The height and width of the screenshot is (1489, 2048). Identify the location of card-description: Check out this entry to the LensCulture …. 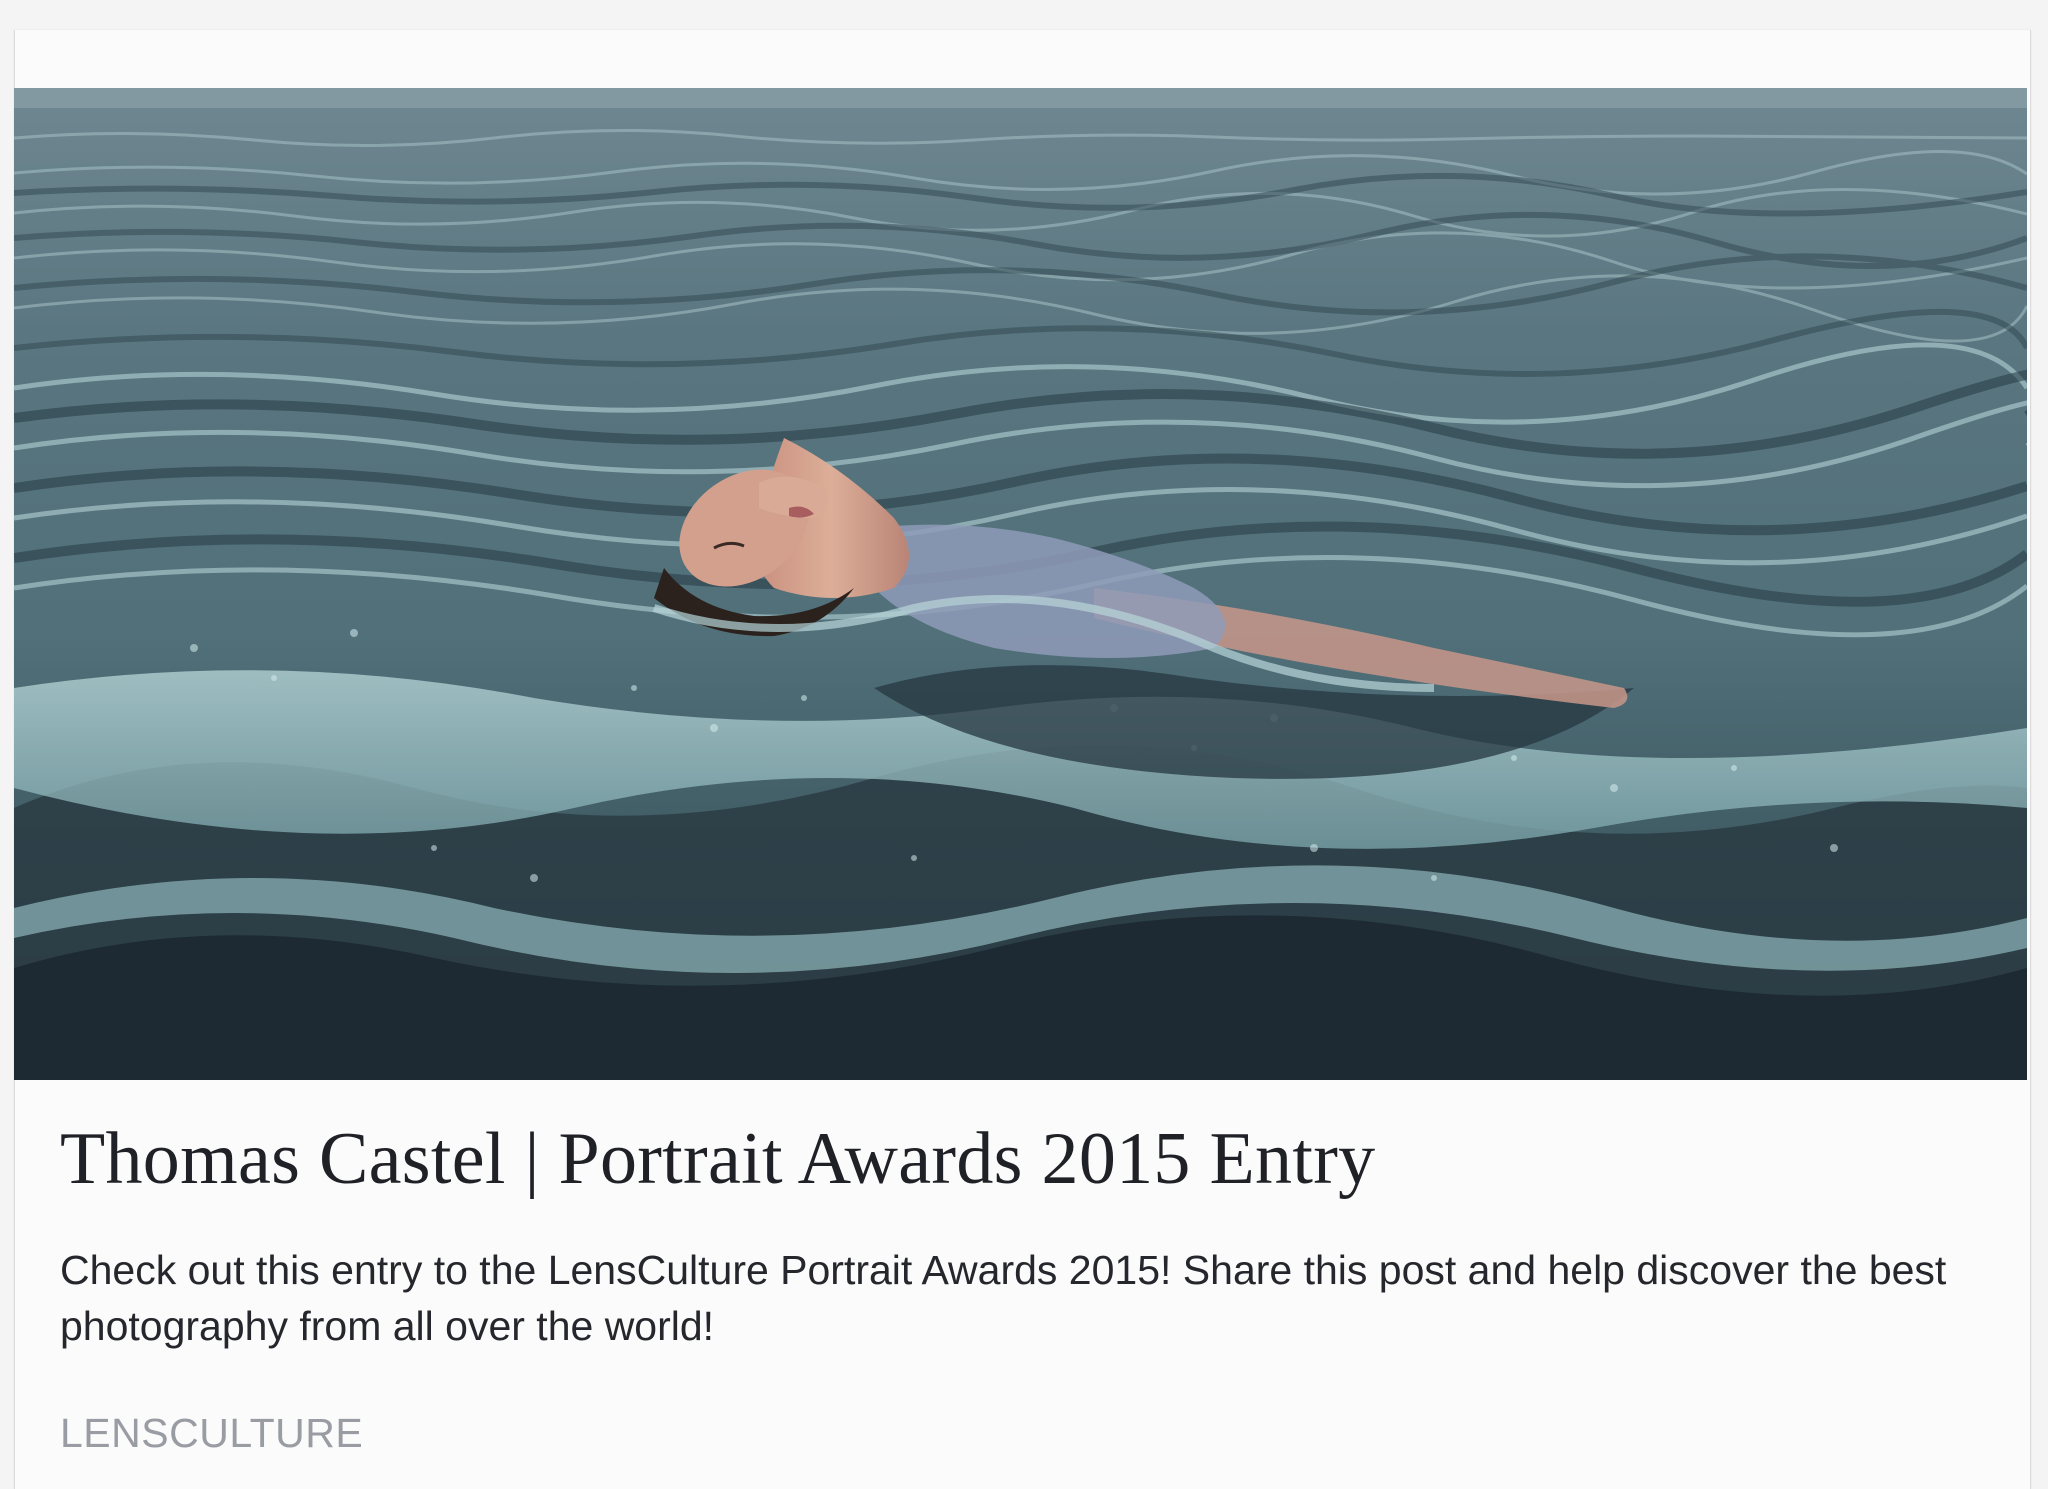
(1003, 1298).